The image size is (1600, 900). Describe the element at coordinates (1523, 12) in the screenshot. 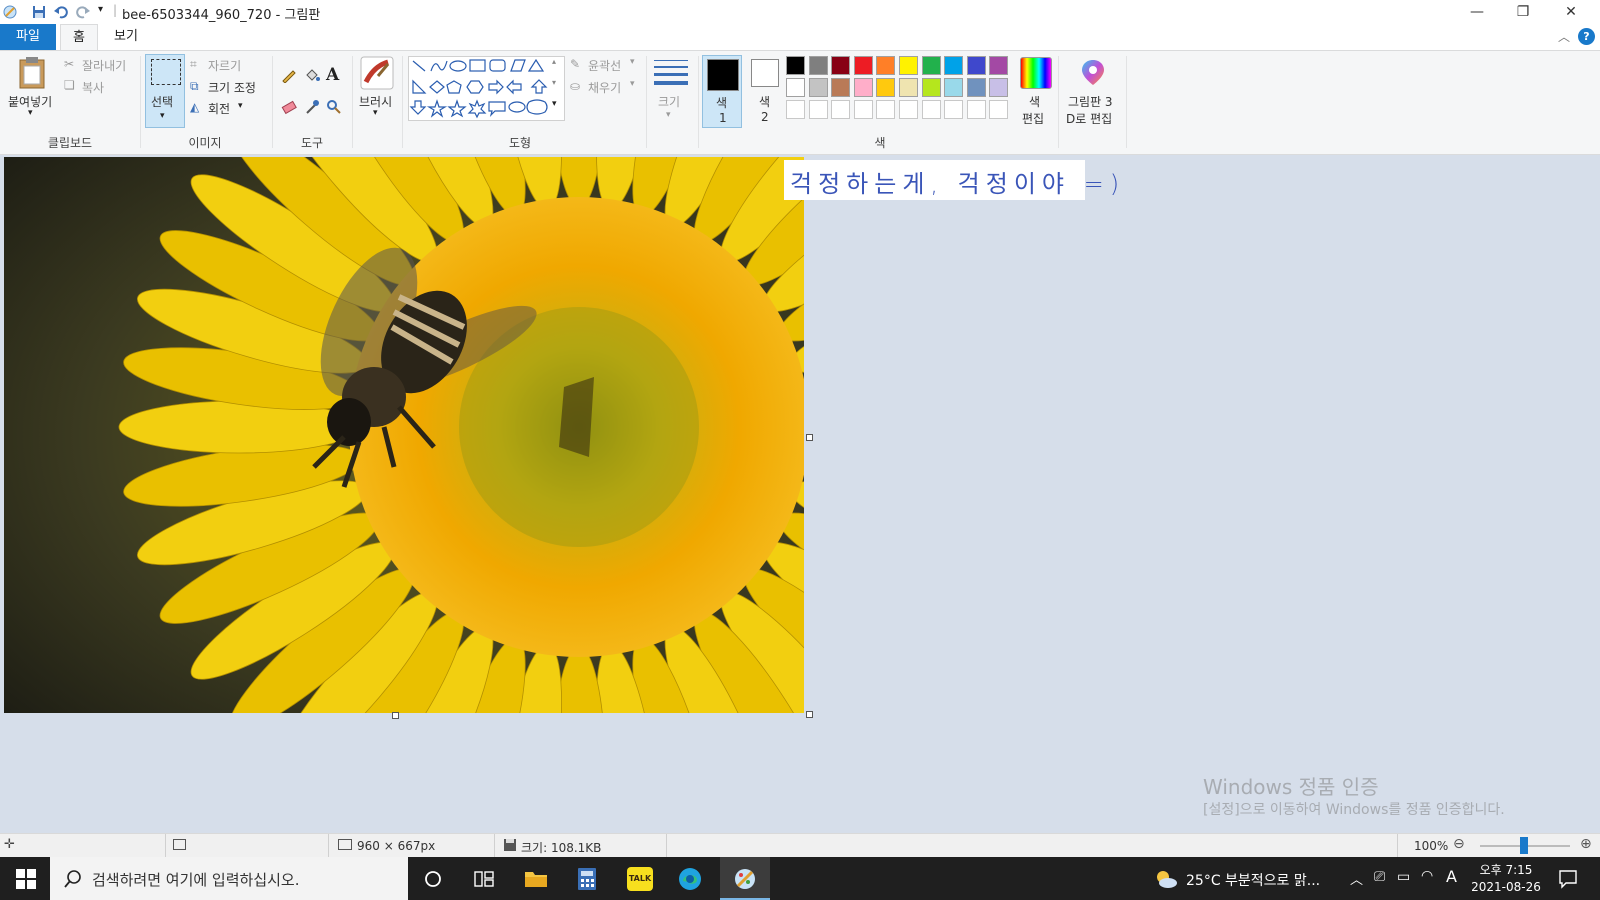

I see `restore-button: ❐` at that location.